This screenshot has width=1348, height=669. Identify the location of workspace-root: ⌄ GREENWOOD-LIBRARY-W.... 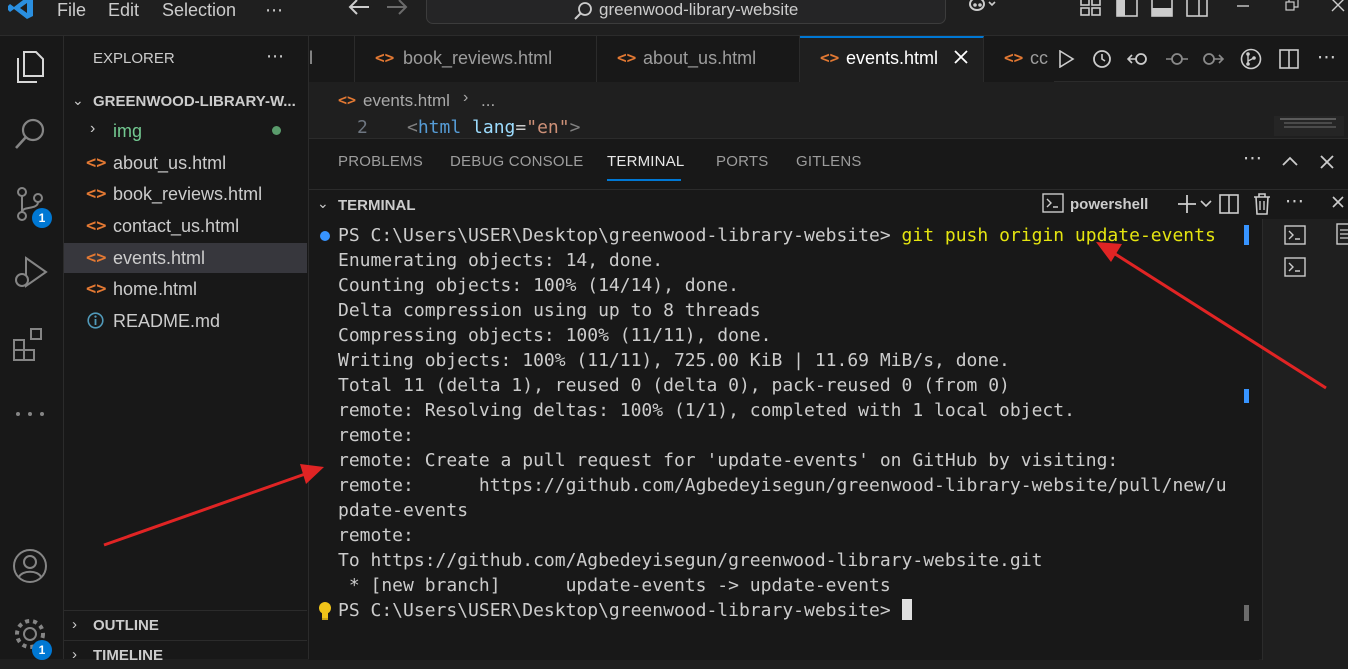
(185, 101).